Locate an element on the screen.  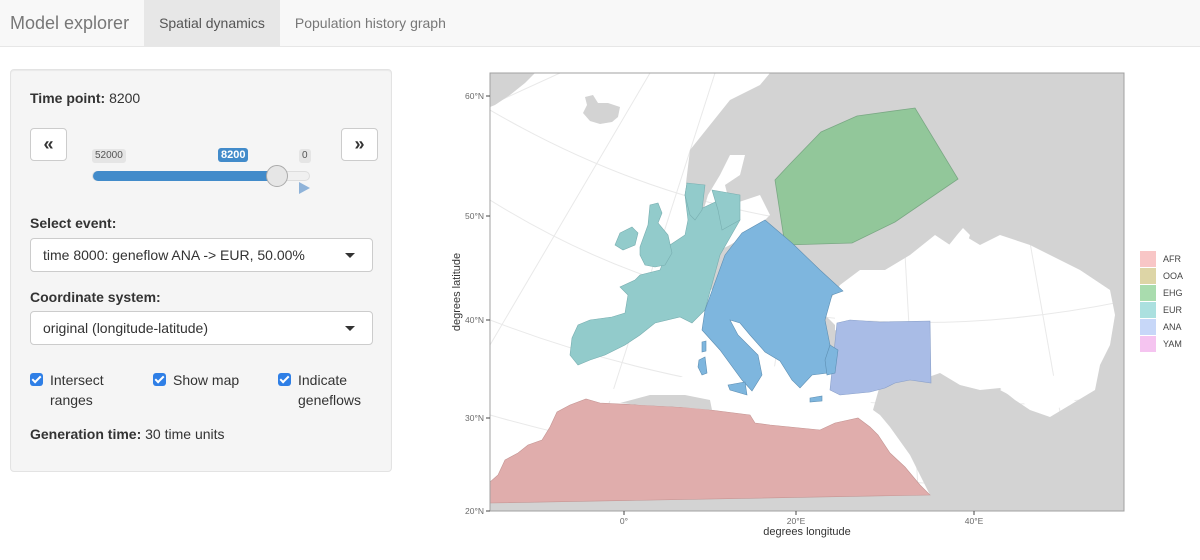
slider-current-label: 8200 is located at coordinates (233, 155).